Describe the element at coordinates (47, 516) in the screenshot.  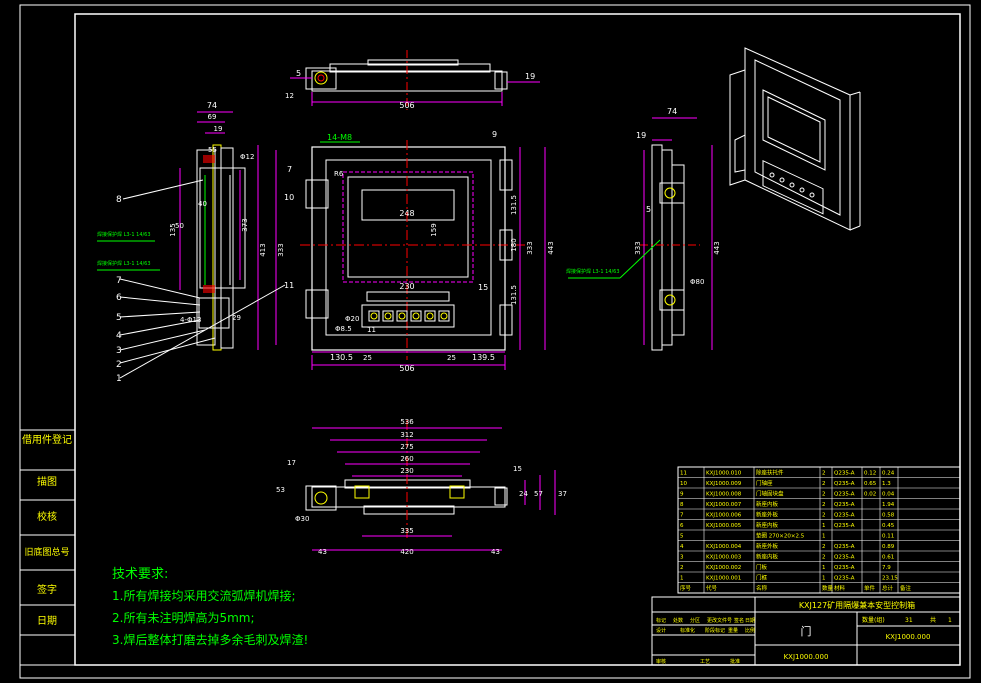
I see `side-label-3: 校核` at that location.